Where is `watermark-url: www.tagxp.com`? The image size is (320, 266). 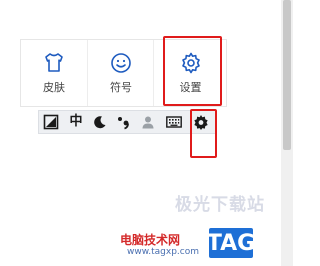 watermark-url: www.tagxp.com is located at coordinates (163, 252).